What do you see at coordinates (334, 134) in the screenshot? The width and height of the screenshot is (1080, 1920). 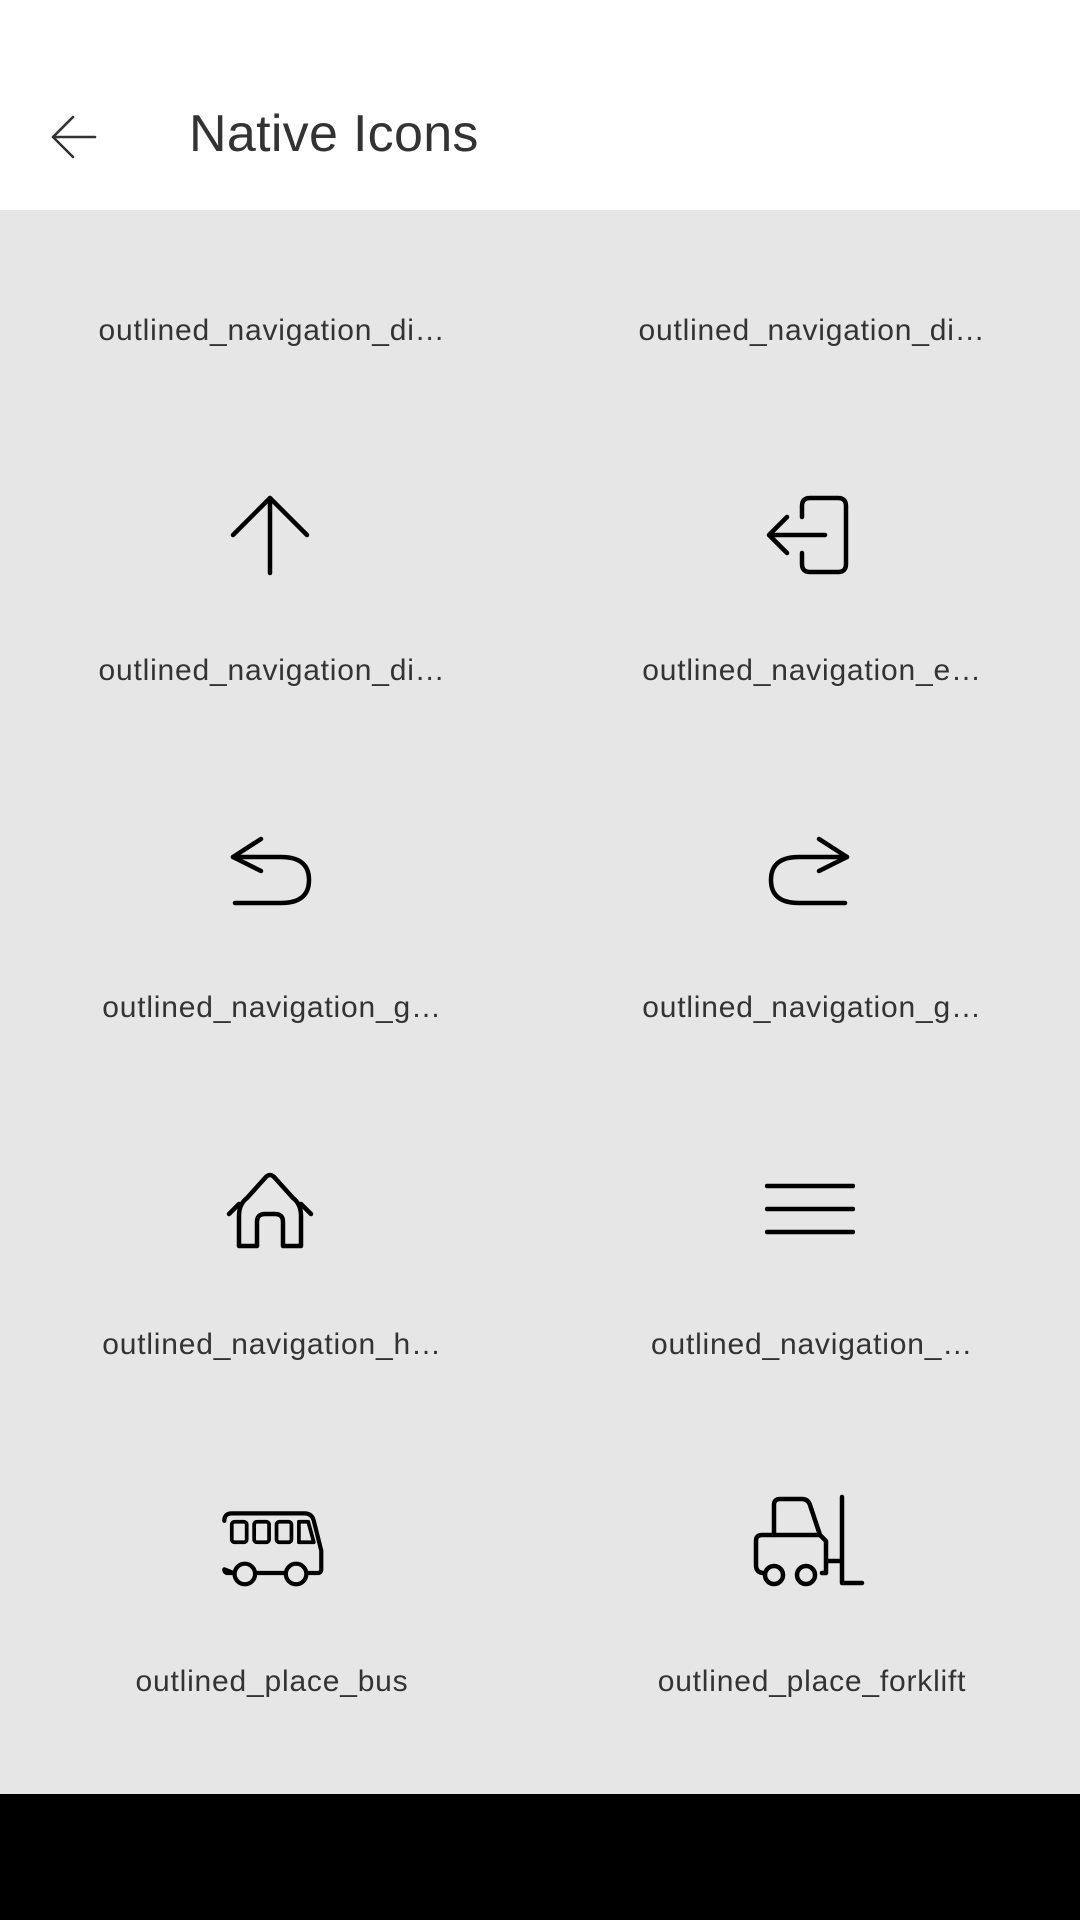 I see `page-title: Native Icons` at bounding box center [334, 134].